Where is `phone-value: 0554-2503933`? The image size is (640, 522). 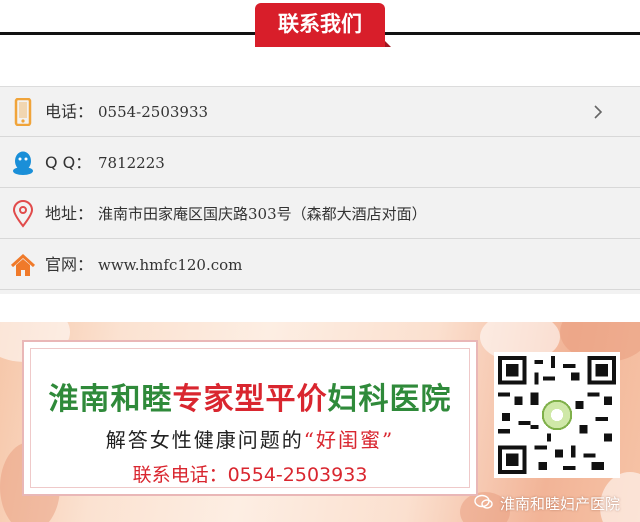
phone-value: 0554-2503933 is located at coordinates (153, 112).